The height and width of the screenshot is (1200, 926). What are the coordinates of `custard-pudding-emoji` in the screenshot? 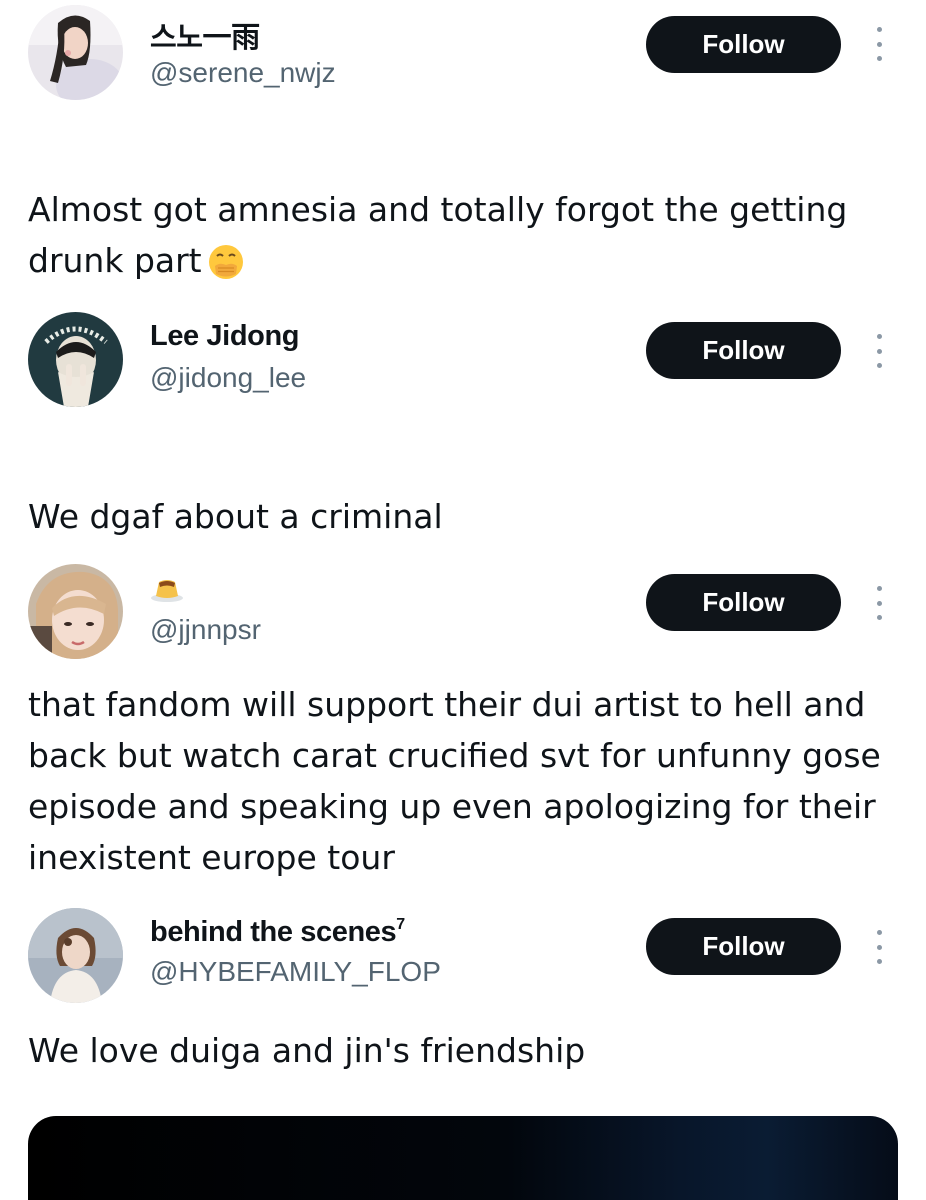 It's located at (167, 591).